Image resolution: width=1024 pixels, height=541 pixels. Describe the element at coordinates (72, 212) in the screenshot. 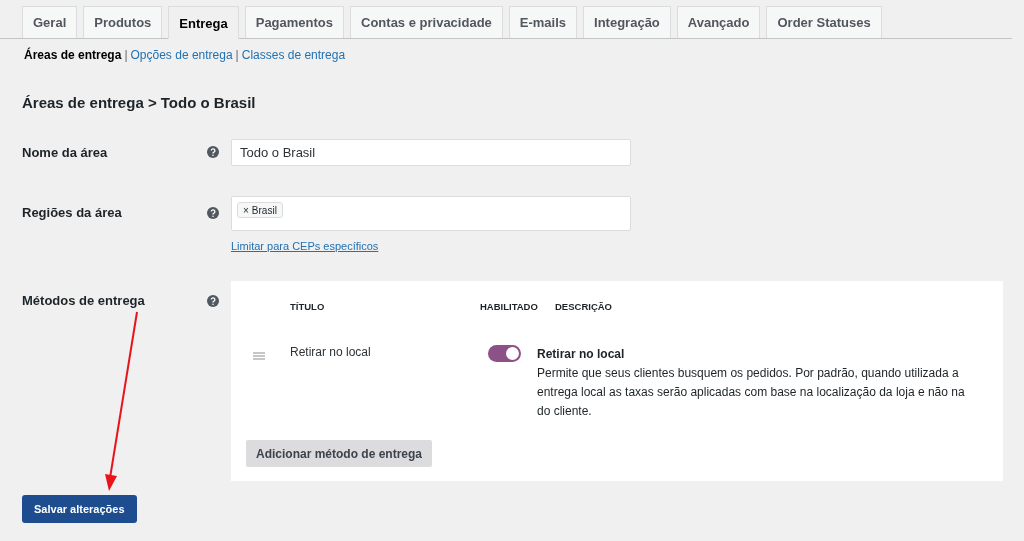

I see `field-label: Regiões da área` at that location.